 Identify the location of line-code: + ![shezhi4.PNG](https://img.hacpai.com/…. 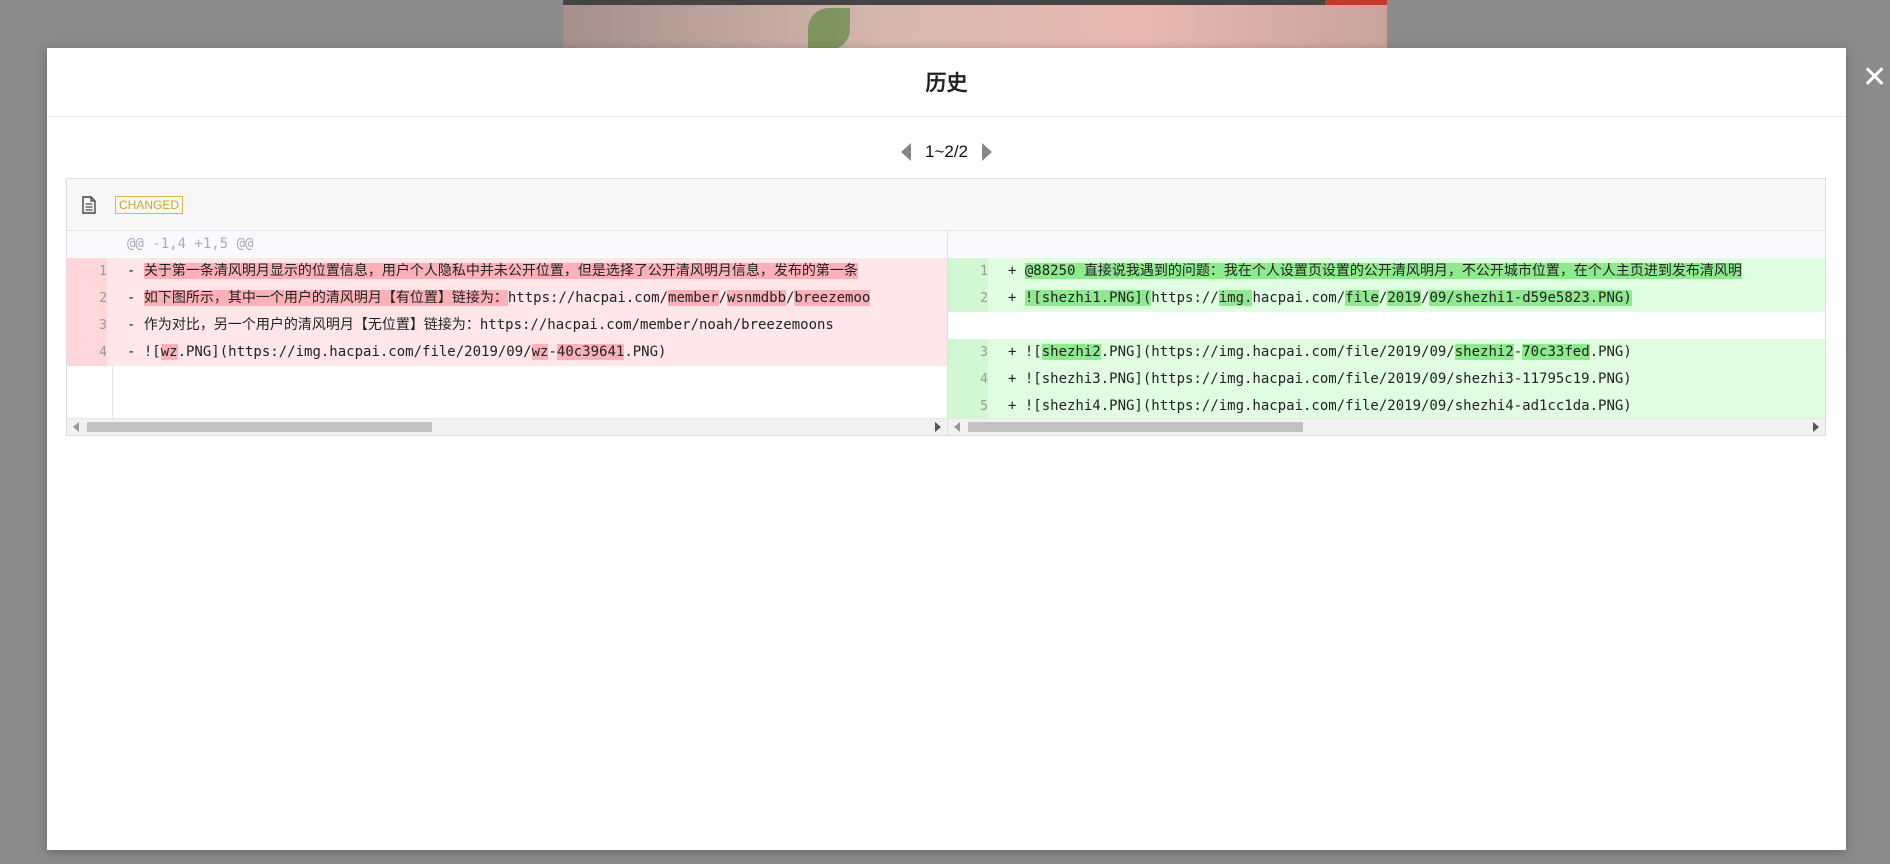
(1320, 406).